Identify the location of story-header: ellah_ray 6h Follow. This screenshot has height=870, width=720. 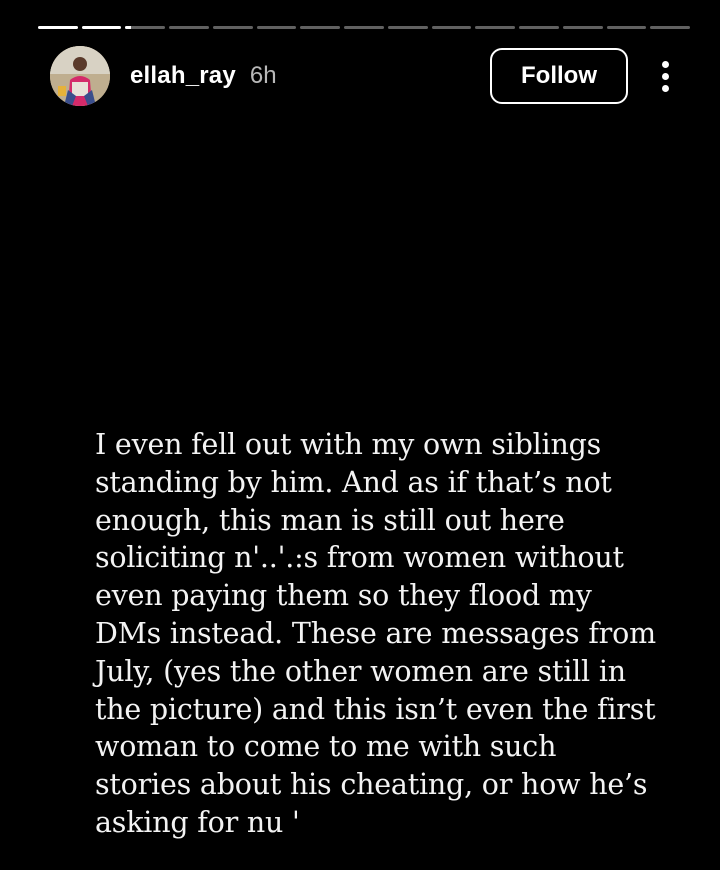
(365, 76).